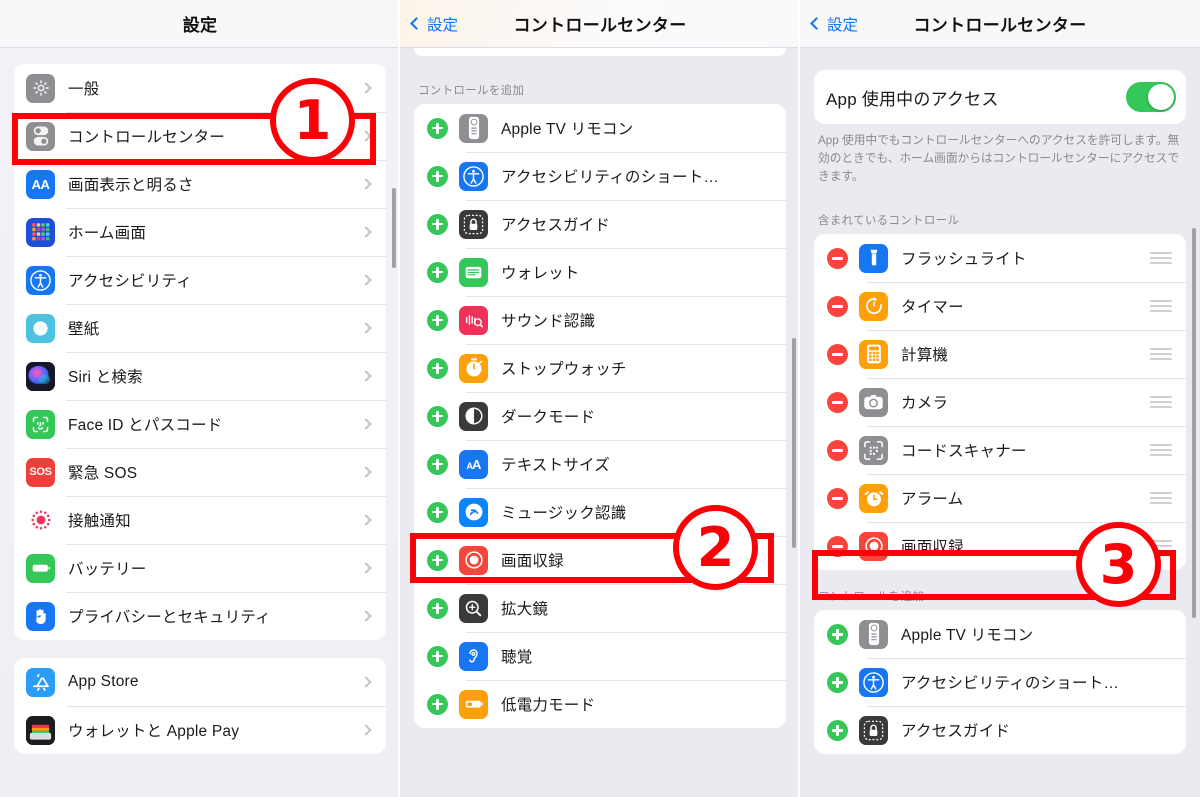  What do you see at coordinates (600, 464) in the screenshot?
I see `table-row: AA テキストサイズ` at bounding box center [600, 464].